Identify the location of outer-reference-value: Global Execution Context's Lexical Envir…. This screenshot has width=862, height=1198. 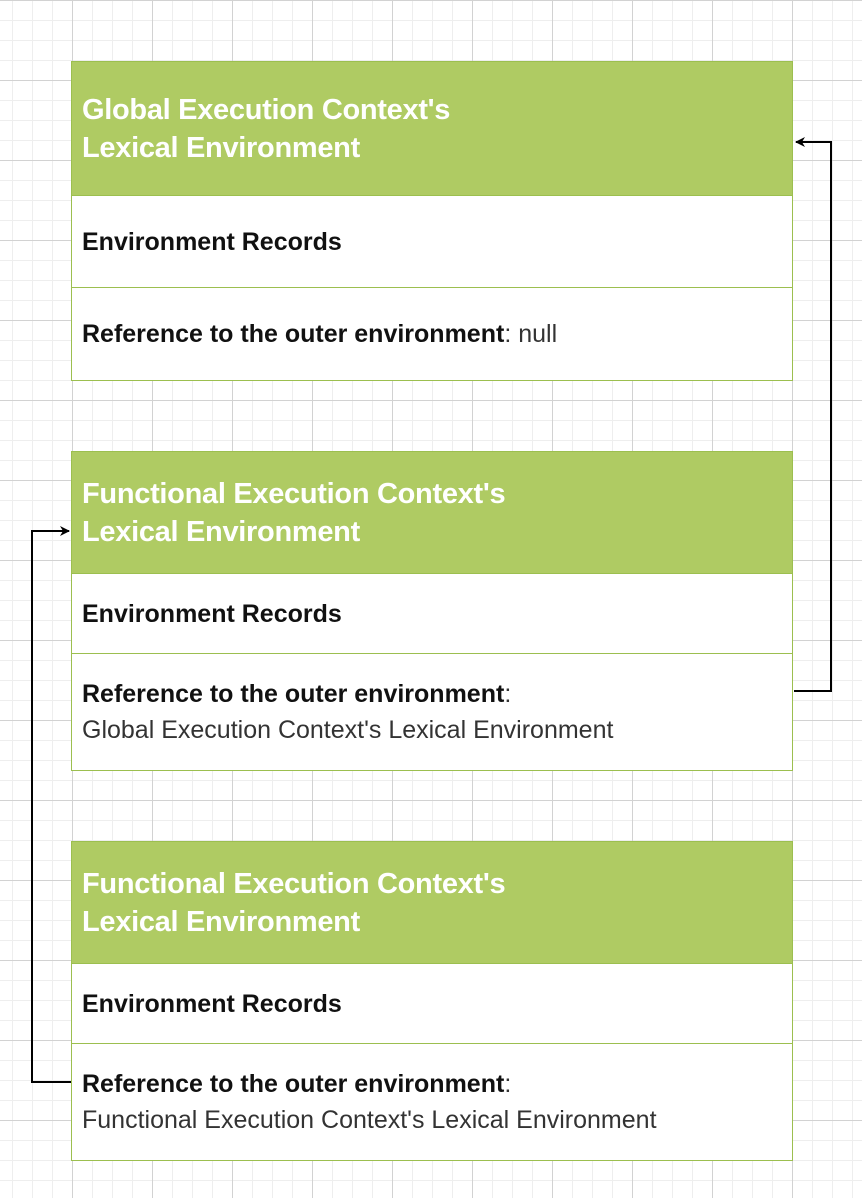
(348, 730).